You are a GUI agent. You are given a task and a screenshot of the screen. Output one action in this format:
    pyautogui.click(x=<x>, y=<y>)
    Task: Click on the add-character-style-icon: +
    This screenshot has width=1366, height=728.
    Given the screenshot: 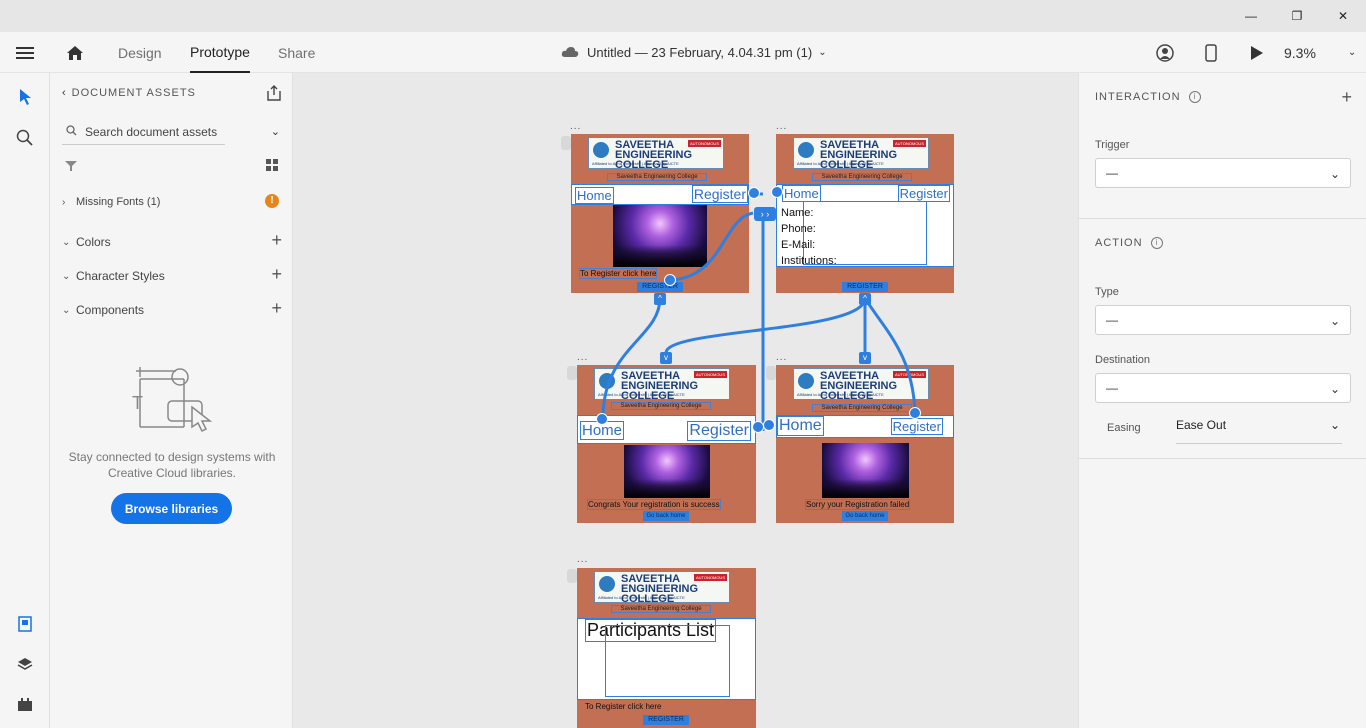 What is the action you would take?
    pyautogui.click(x=276, y=274)
    